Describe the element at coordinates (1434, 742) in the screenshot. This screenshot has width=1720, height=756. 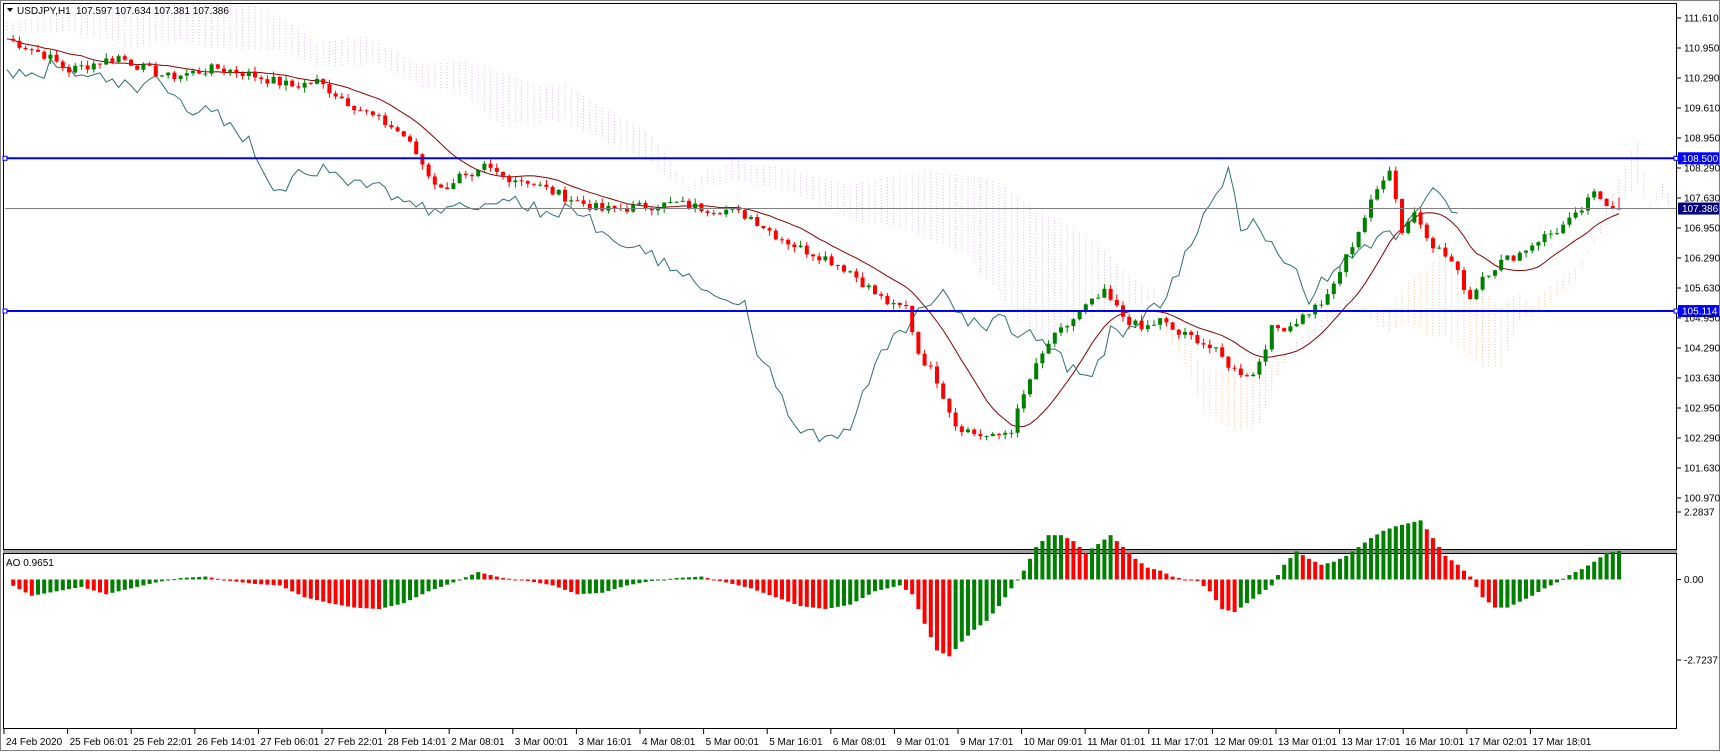
I see `time-tick-label: 16 Mar 10:01` at that location.